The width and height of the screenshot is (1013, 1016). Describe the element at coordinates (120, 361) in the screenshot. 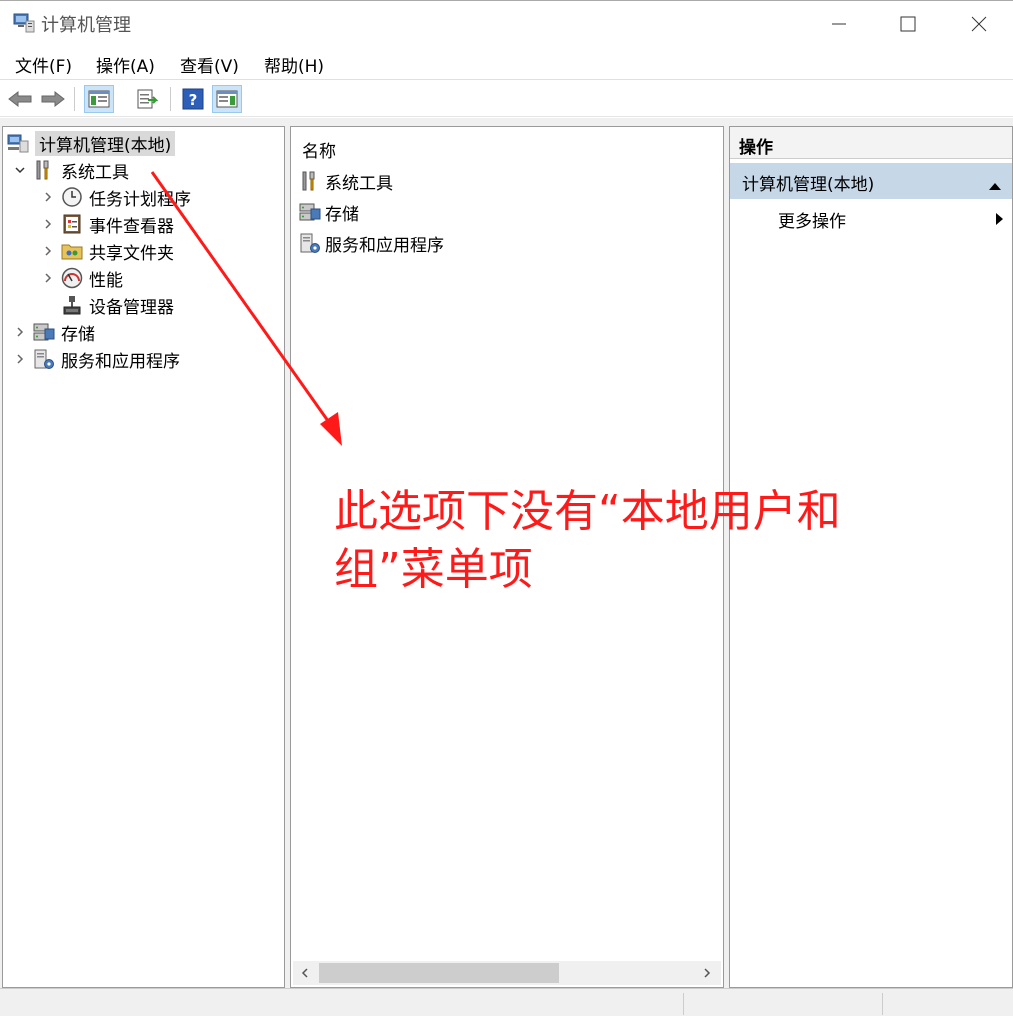

I see `tree-item-label: 服务和应用程序` at that location.